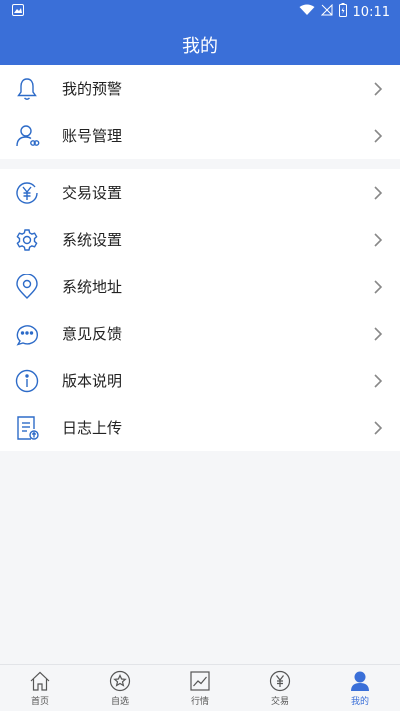  I want to click on person-icon, so click(360, 681).